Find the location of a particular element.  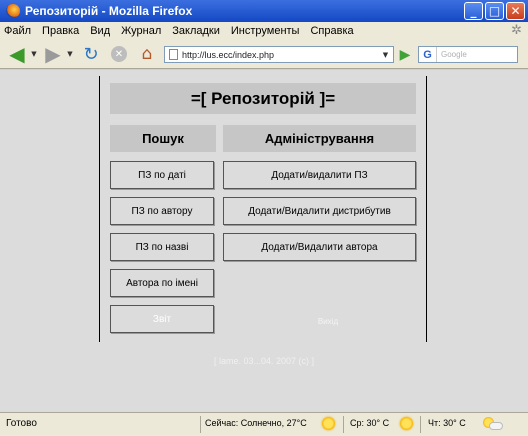

add-remove-distribution-button: Додати/Видалити дистрибутив is located at coordinates (319, 211).